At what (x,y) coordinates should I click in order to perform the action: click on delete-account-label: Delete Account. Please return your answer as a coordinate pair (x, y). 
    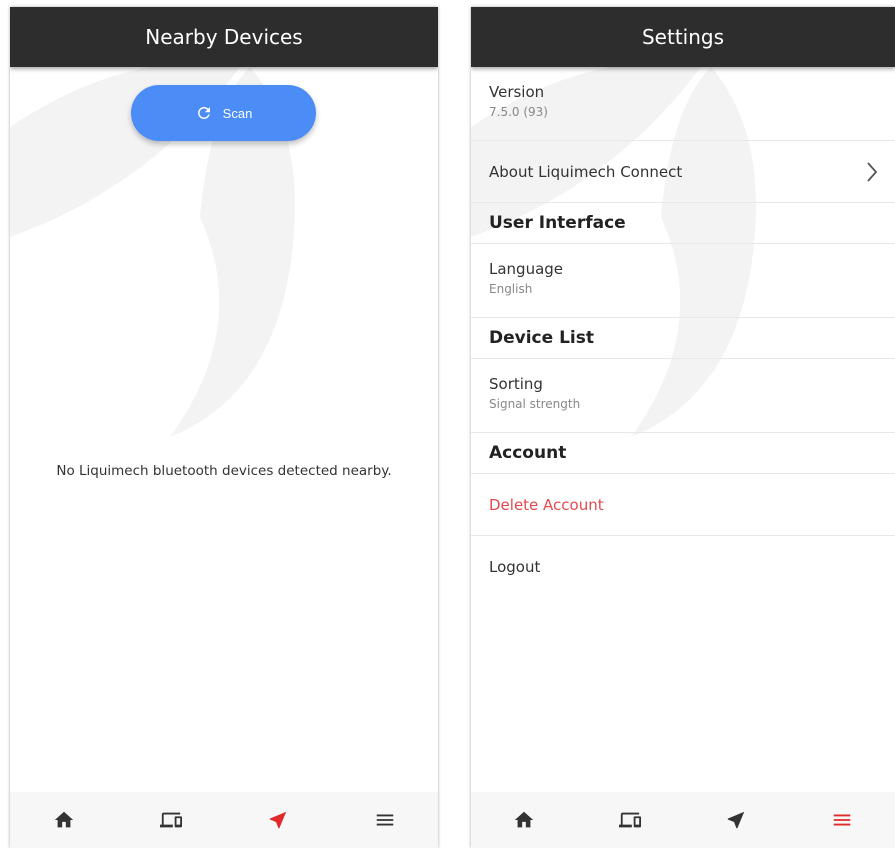
    Looking at the image, I should click on (546, 504).